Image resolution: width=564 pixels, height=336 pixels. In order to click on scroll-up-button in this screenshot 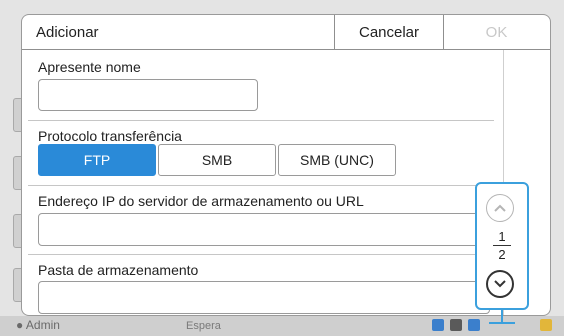, I will do `click(500, 208)`.